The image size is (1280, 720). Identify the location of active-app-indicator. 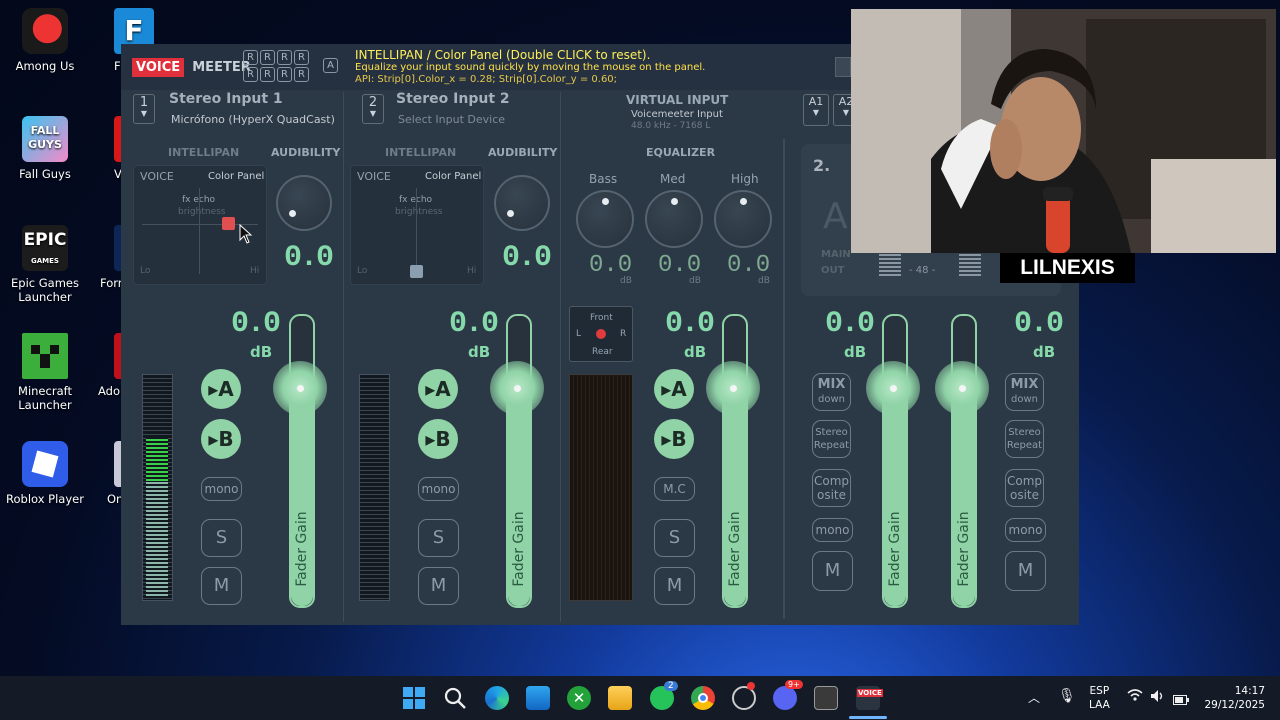
(868, 717).